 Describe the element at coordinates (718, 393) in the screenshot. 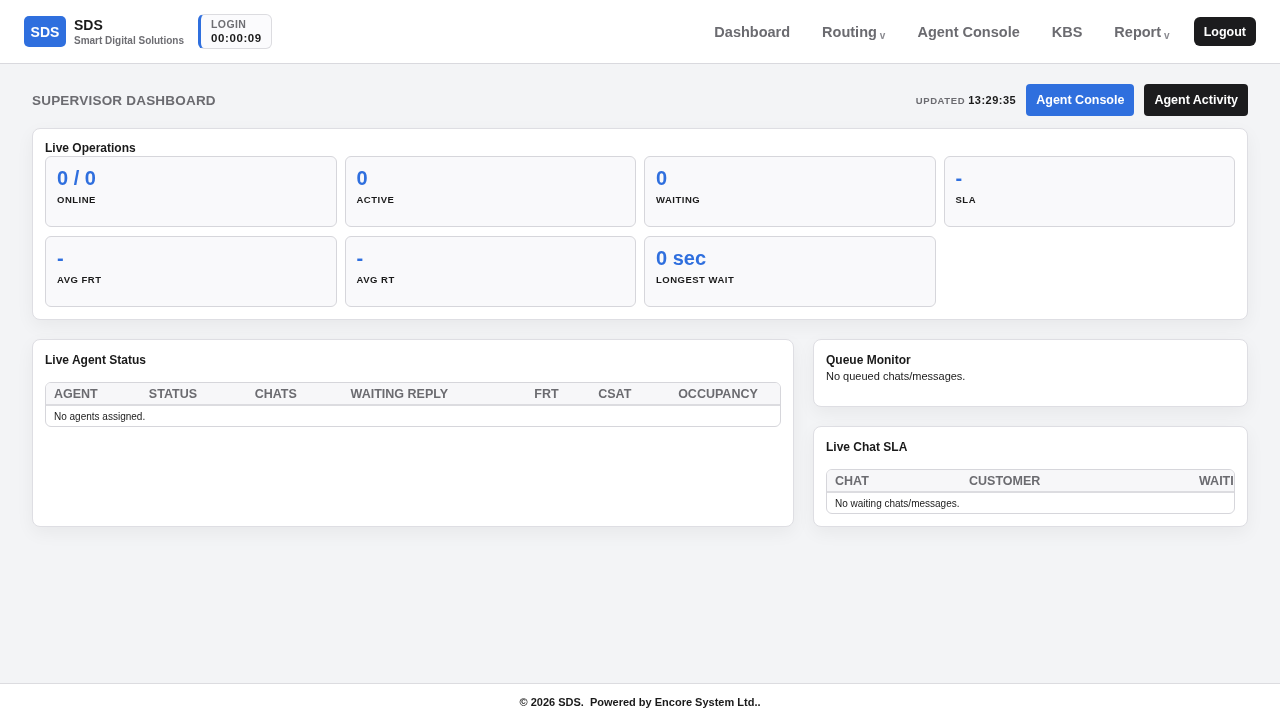

I see `column-header: OCCUPANCY` at that location.